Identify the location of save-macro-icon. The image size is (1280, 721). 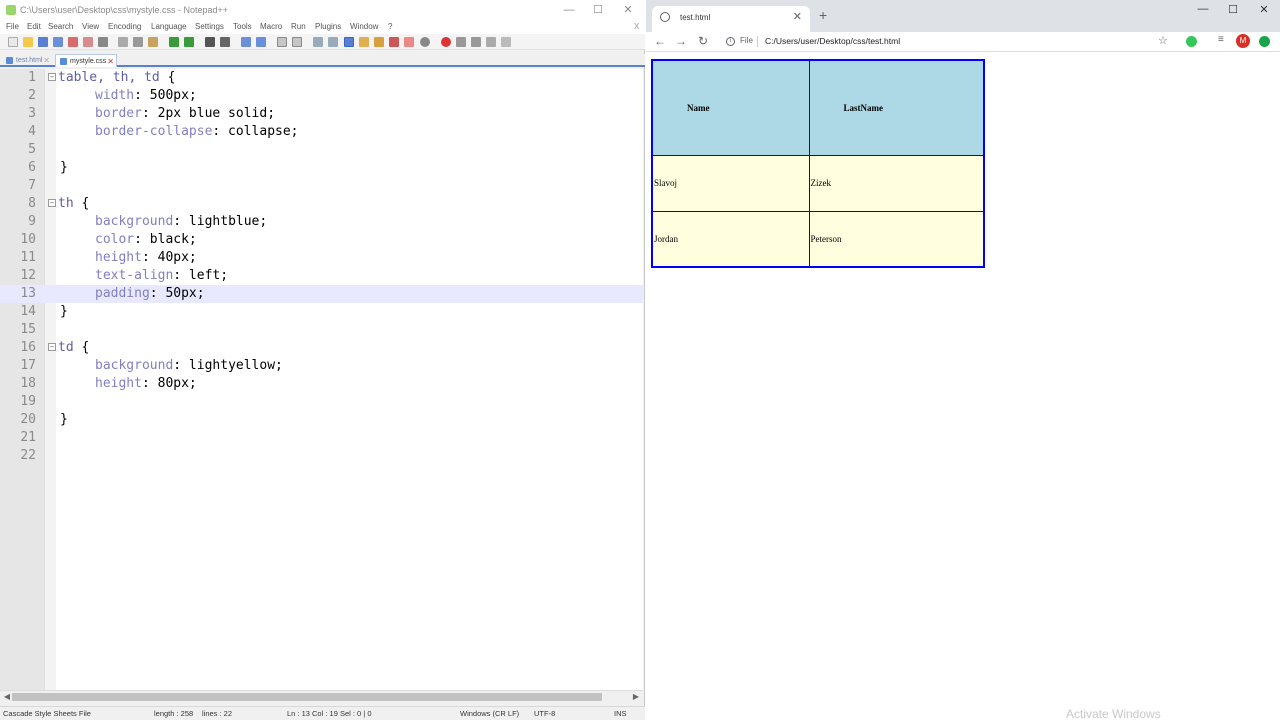
(506, 42).